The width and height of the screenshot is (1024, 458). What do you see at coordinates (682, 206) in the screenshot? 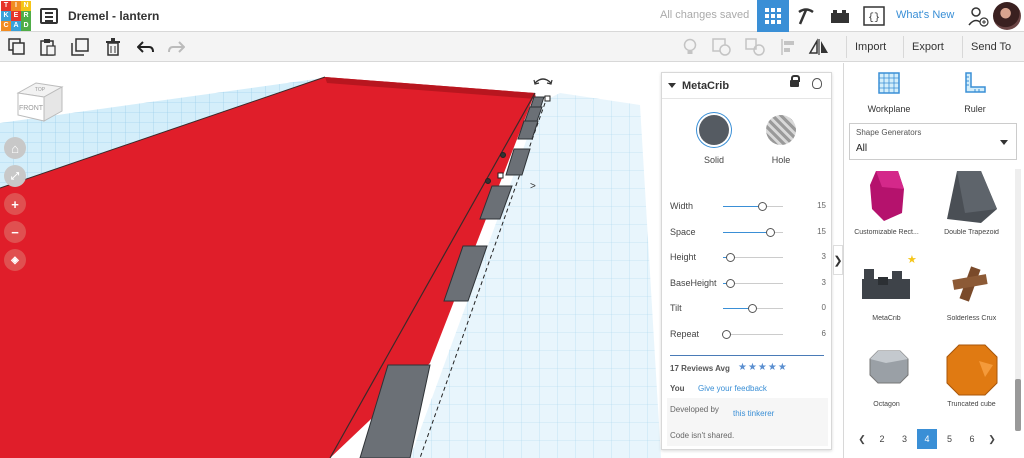
I see `param-label: Width` at bounding box center [682, 206].